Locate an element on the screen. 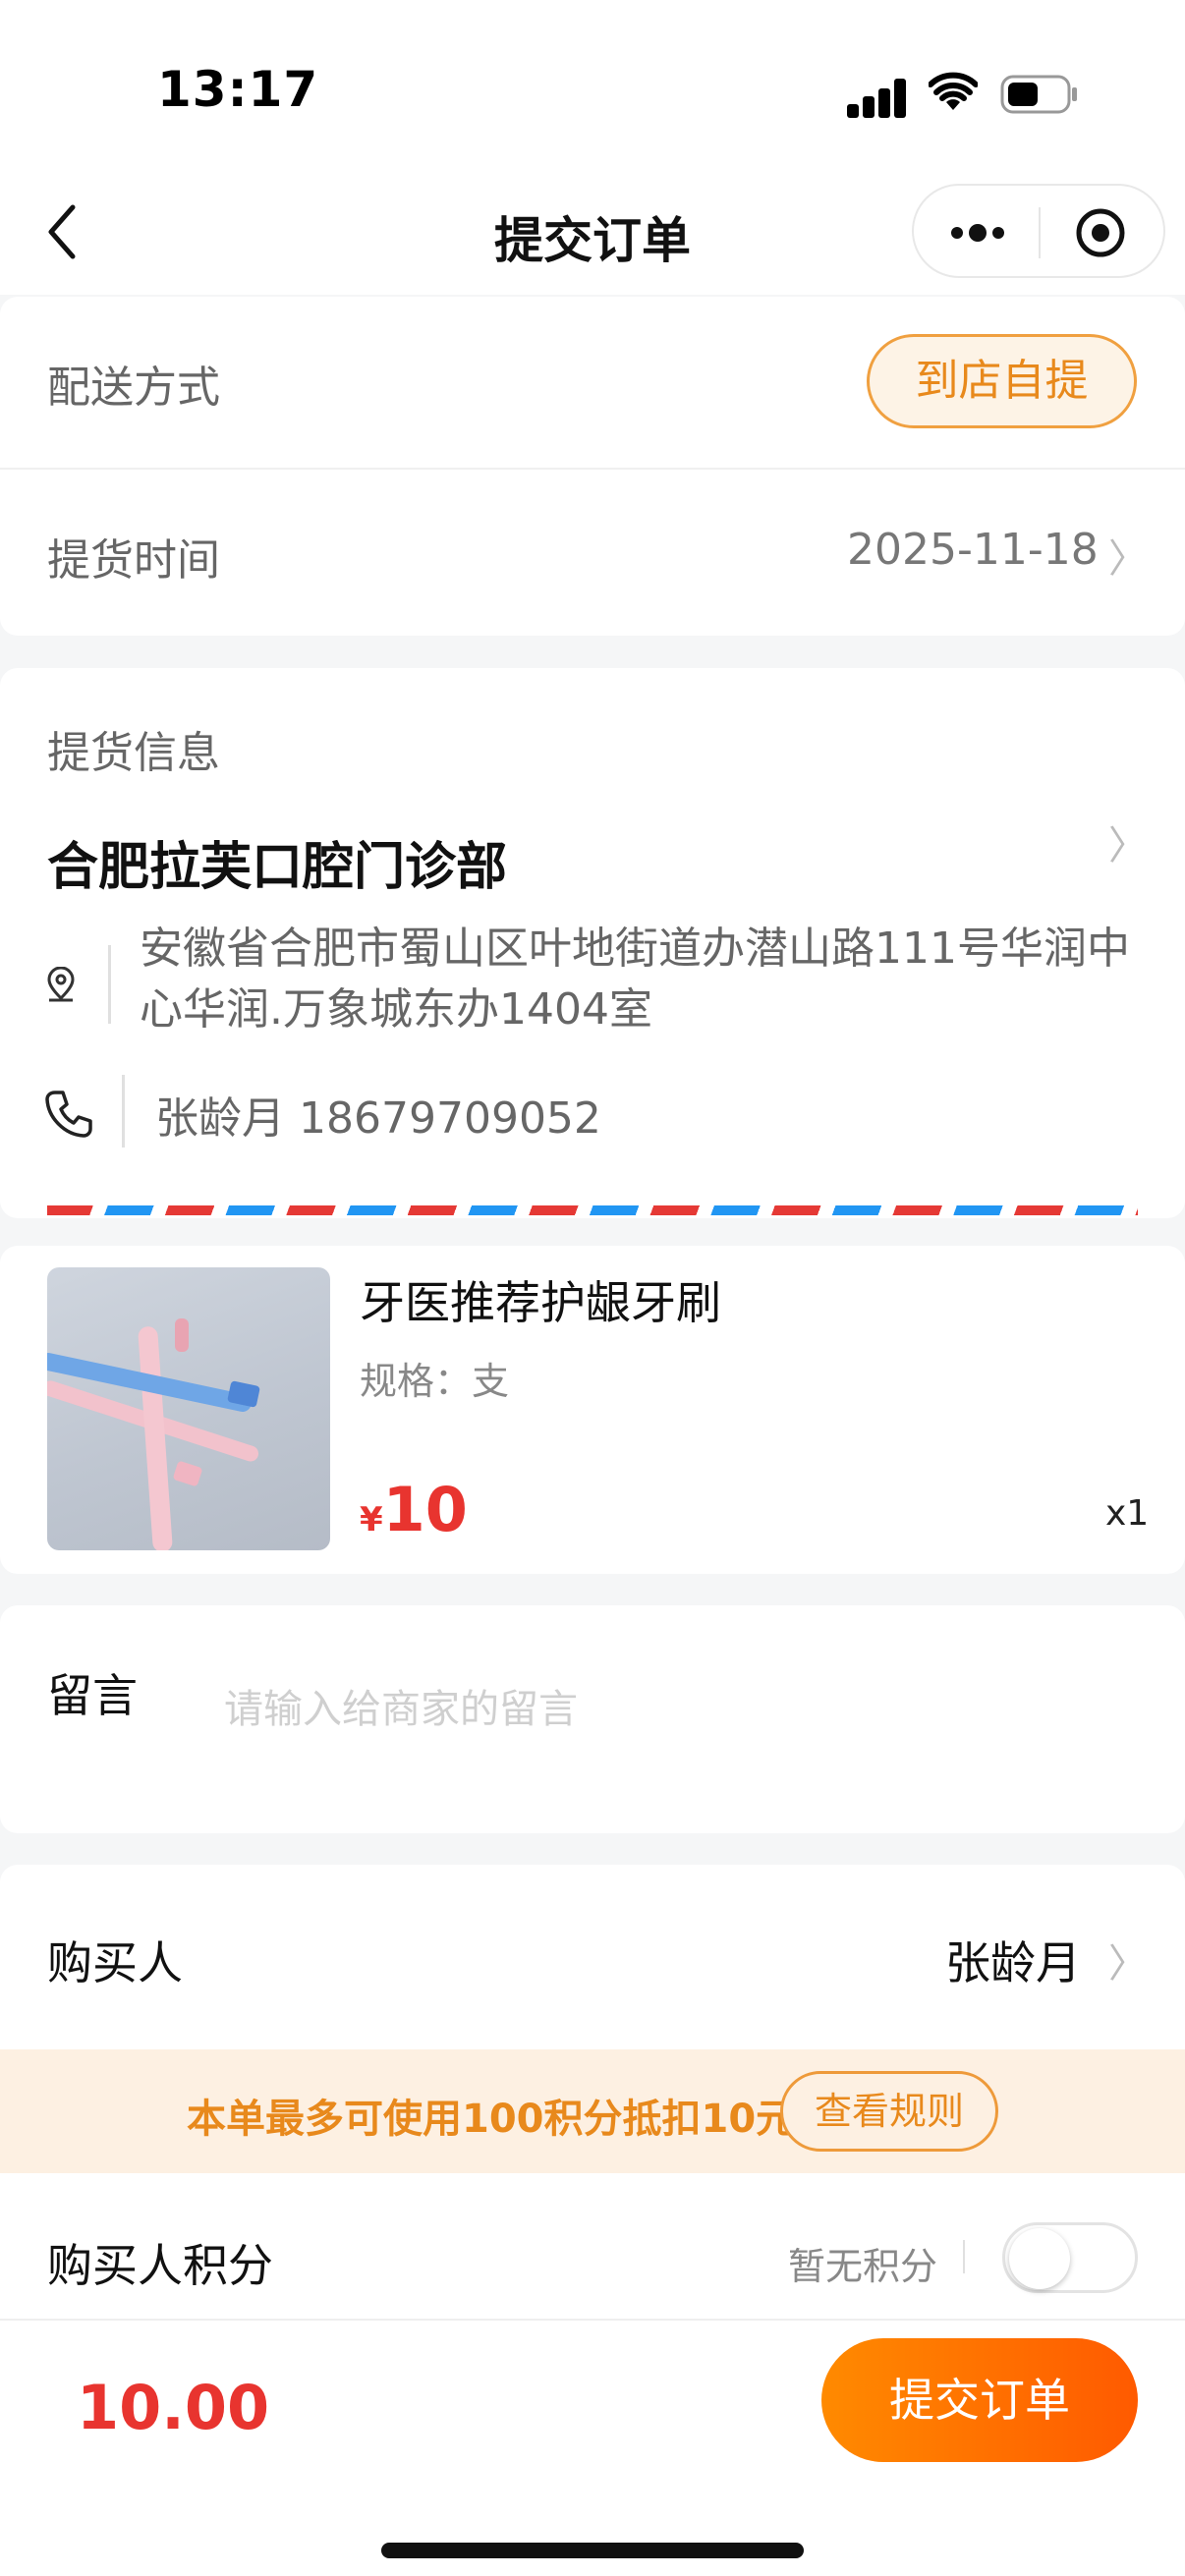 This screenshot has height=2576, width=1185. phone-icon is located at coordinates (68, 1114).